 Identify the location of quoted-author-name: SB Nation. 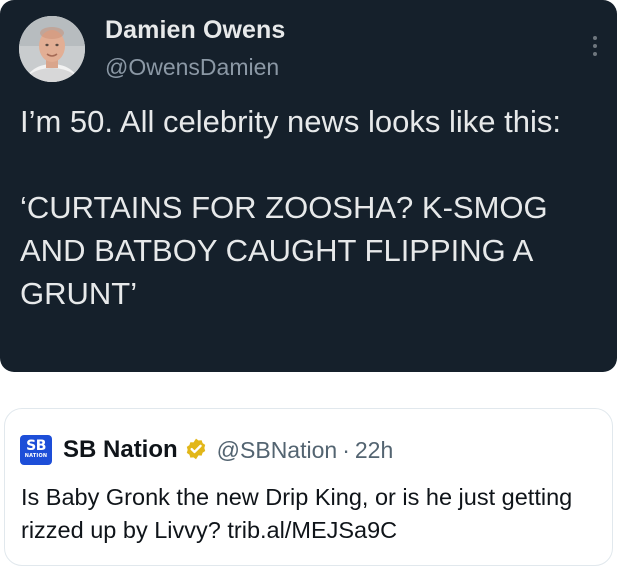
(120, 450).